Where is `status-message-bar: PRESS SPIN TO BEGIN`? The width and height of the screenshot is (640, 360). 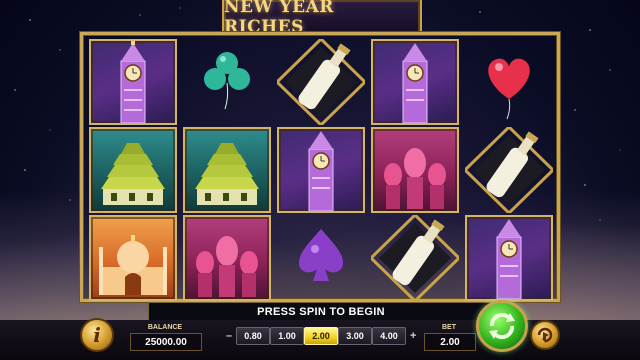 status-message-bar: PRESS SPIN TO BEGIN is located at coordinates (321, 312).